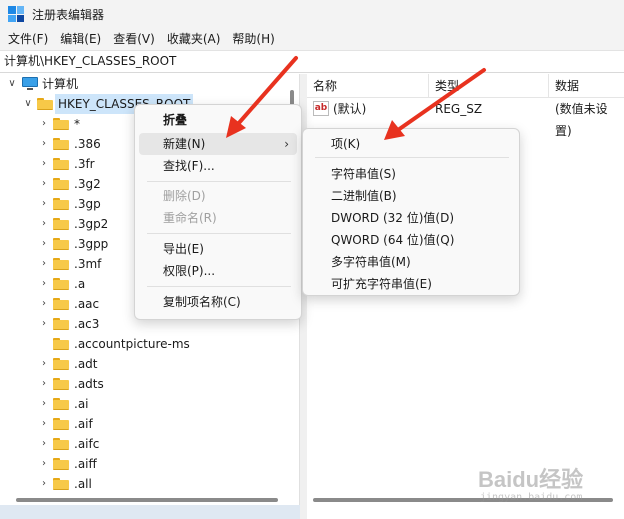 The width and height of the screenshot is (624, 519). I want to click on menu-item-new: 新建(N) ›, so click(218, 144).